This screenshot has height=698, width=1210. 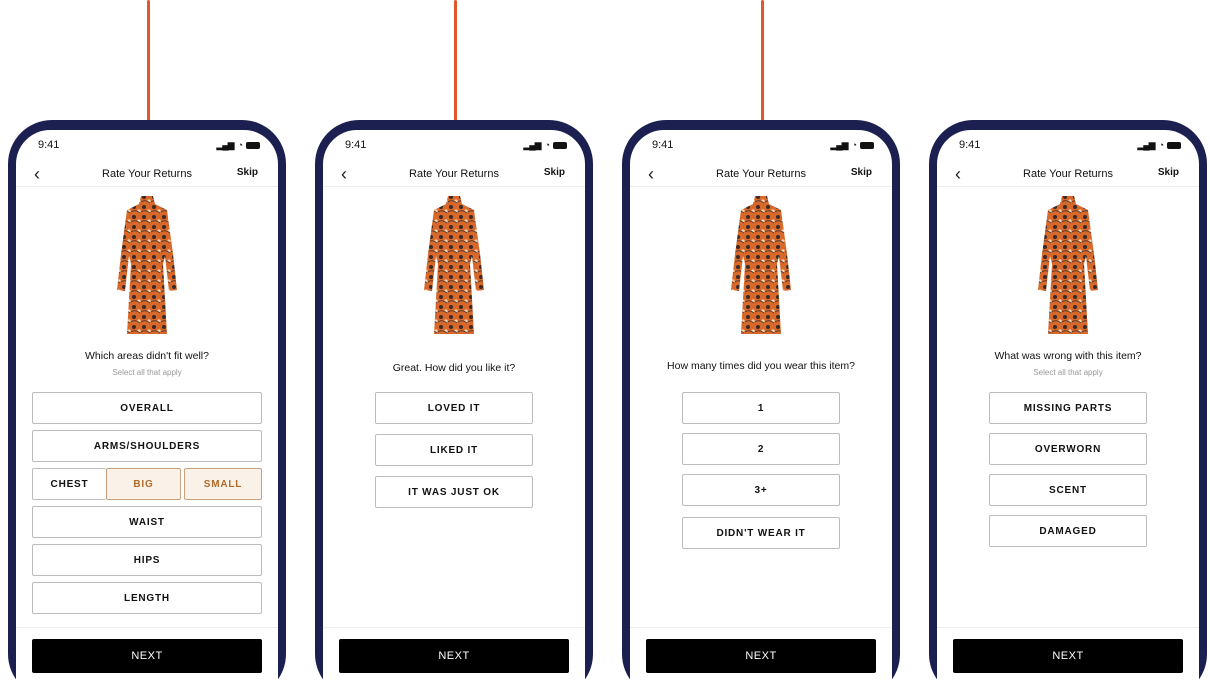 I want to click on option-loved-it: LOVED IT, so click(x=454, y=408).